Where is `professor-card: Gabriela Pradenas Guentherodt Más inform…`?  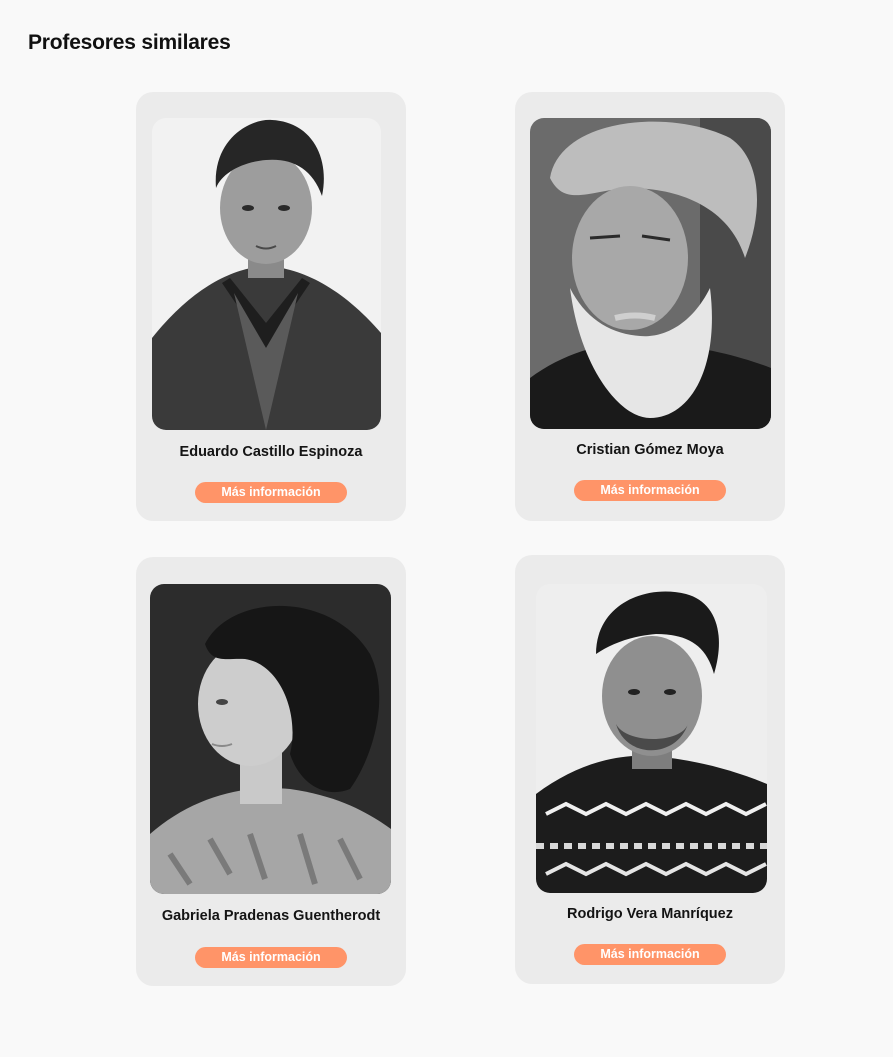 professor-card: Gabriela Pradenas Guentherodt Más inform… is located at coordinates (271, 771).